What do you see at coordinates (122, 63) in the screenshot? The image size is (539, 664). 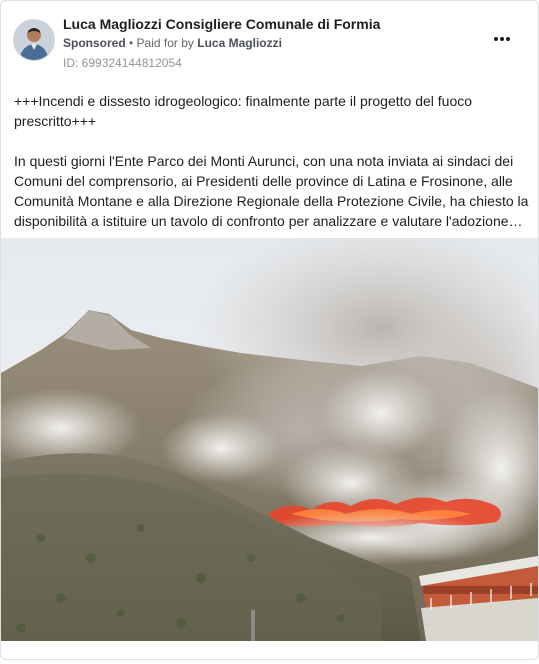 I see `ad-id: ID: 699324144812054` at bounding box center [122, 63].